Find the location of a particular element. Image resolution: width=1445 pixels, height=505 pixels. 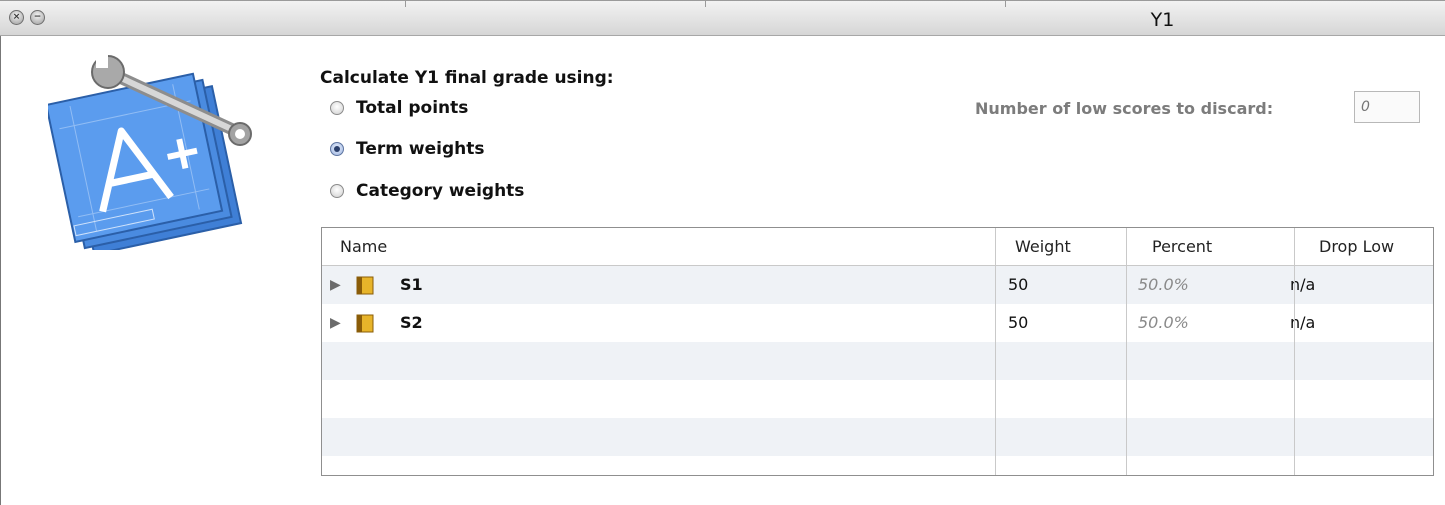

window-title: Y1 is located at coordinates (1162, 20).